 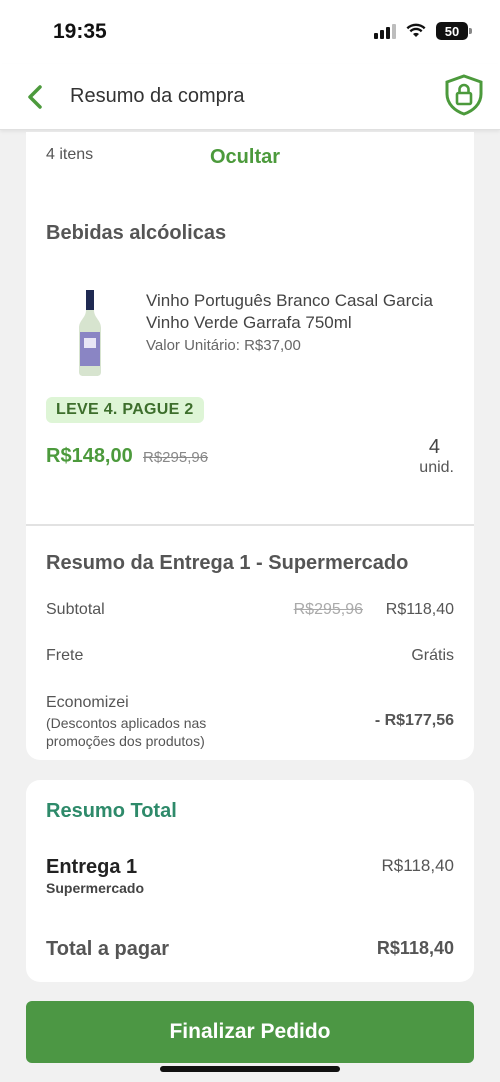 I want to click on delivery-value: R$118,40, so click(x=417, y=865).